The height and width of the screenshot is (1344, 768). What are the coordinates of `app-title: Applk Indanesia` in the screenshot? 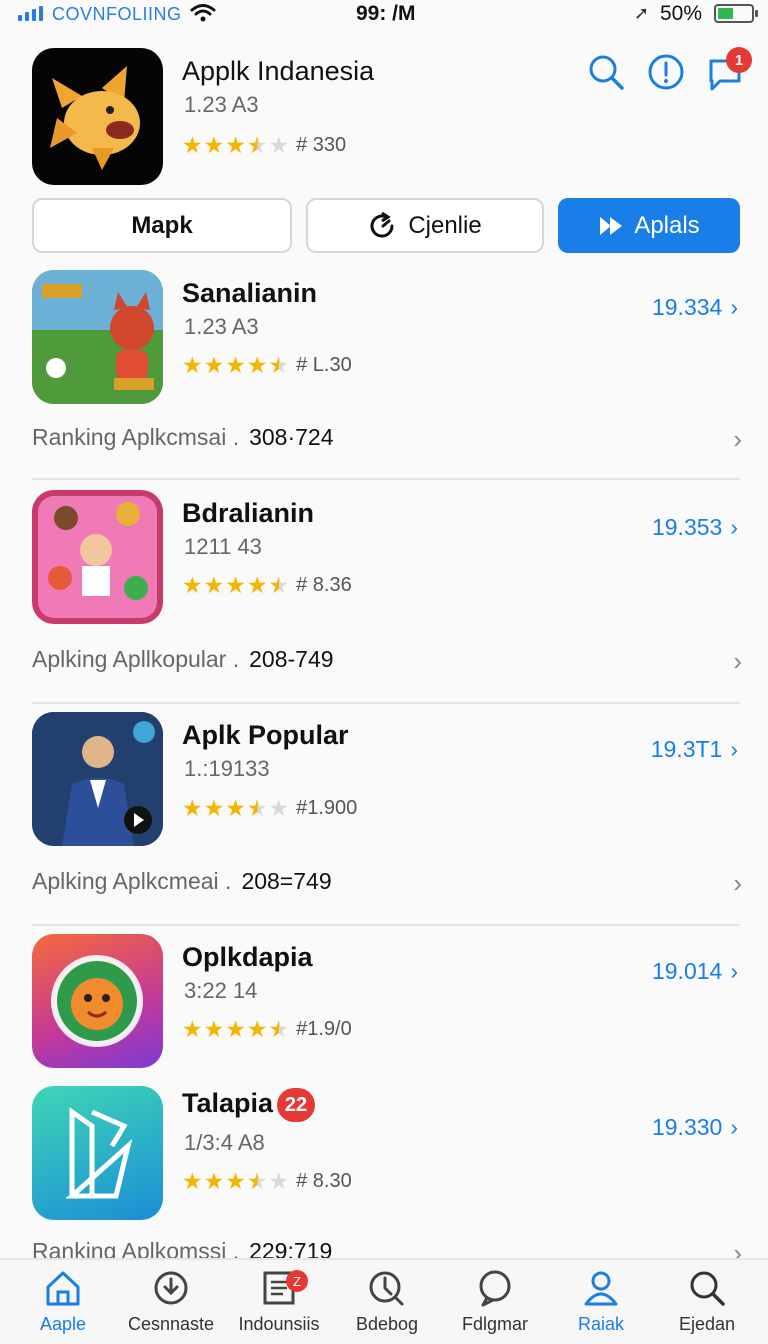 It's located at (278, 71).